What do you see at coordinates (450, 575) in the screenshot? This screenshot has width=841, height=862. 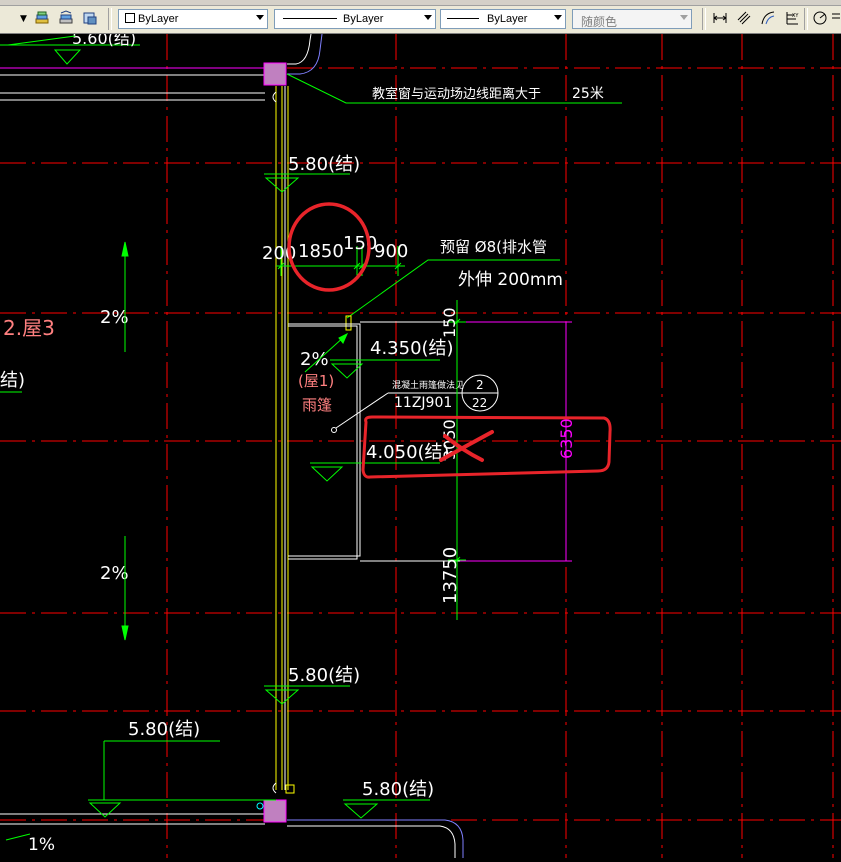 I see `dim-13750-vertical-text: 13750` at bounding box center [450, 575].